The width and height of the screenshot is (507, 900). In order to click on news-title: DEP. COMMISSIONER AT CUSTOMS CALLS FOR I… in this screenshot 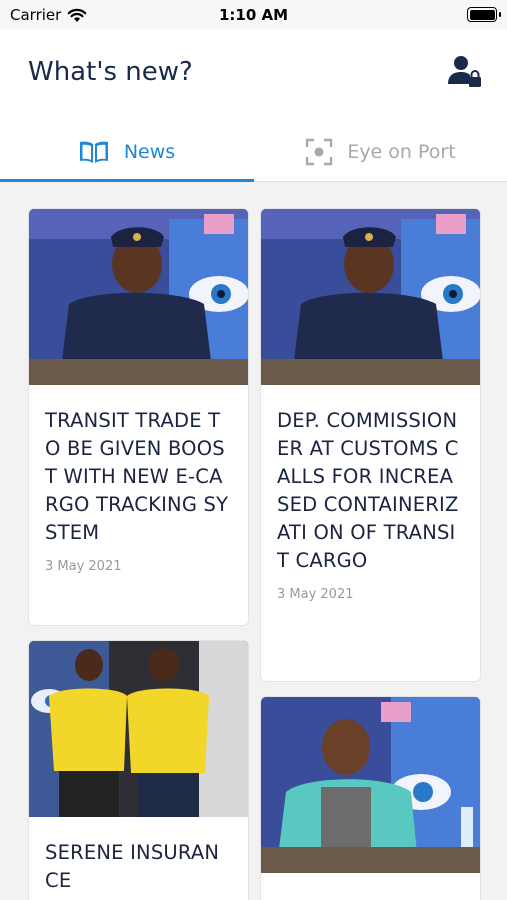, I will do `click(368, 490)`.